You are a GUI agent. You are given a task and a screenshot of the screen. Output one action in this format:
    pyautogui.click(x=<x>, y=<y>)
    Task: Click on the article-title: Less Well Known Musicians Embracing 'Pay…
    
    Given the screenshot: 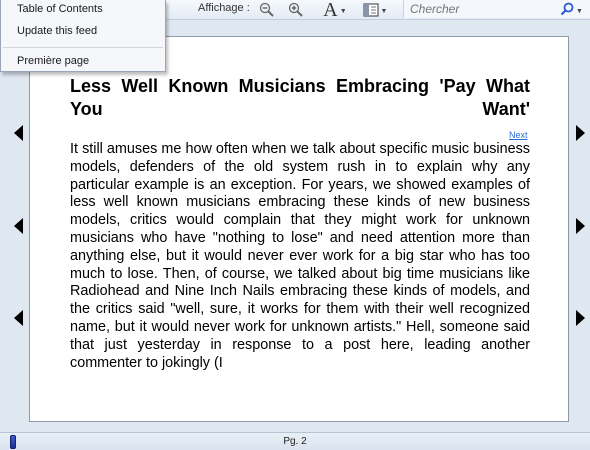 What is the action you would take?
    pyautogui.click(x=300, y=97)
    